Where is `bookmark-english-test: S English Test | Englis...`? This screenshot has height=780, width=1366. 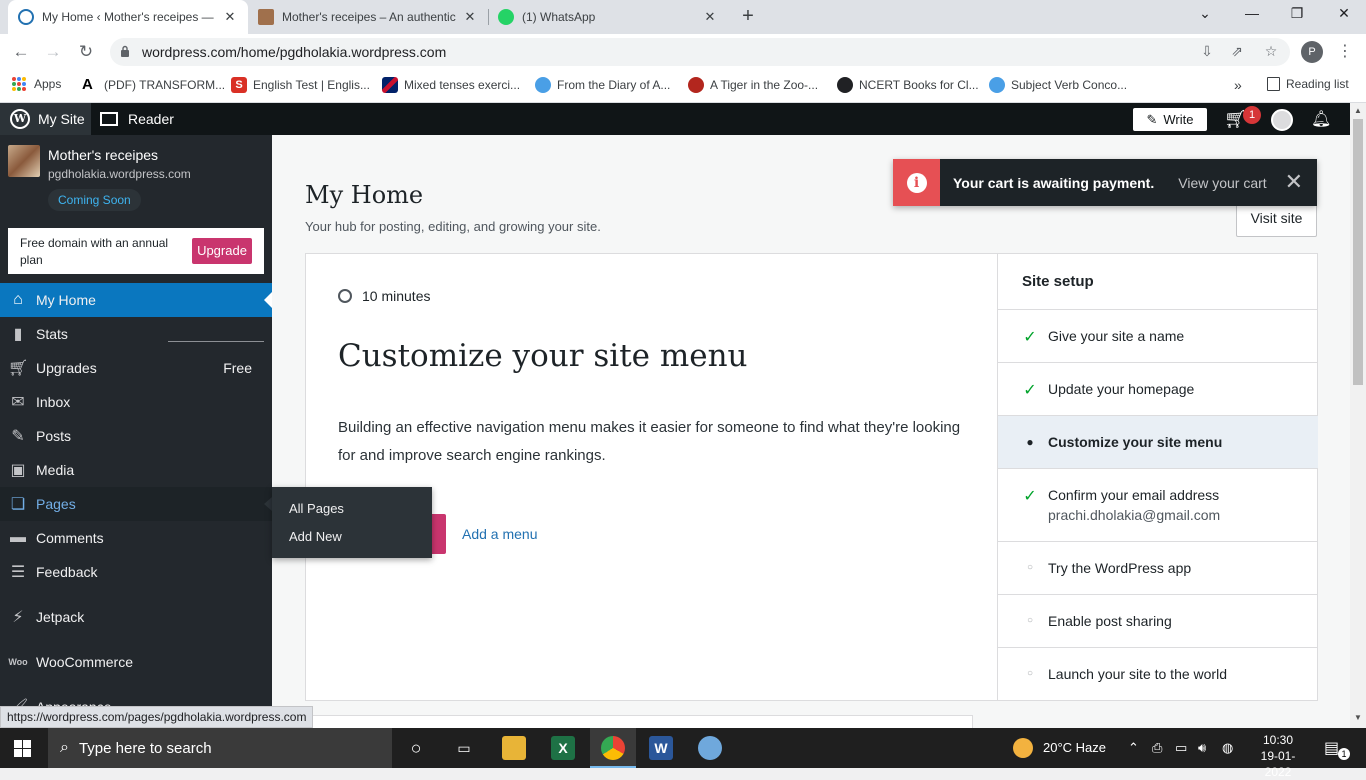
bookmark-english-test: S English Test | Englis... is located at coordinates (300, 85).